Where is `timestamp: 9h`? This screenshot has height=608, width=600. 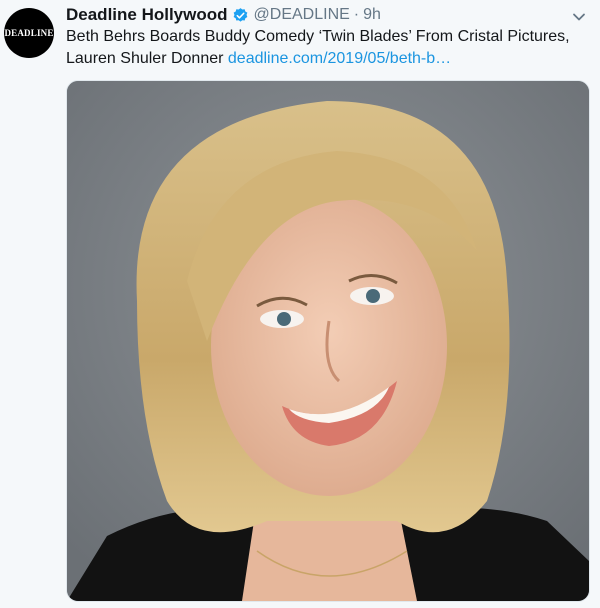 timestamp: 9h is located at coordinates (372, 15).